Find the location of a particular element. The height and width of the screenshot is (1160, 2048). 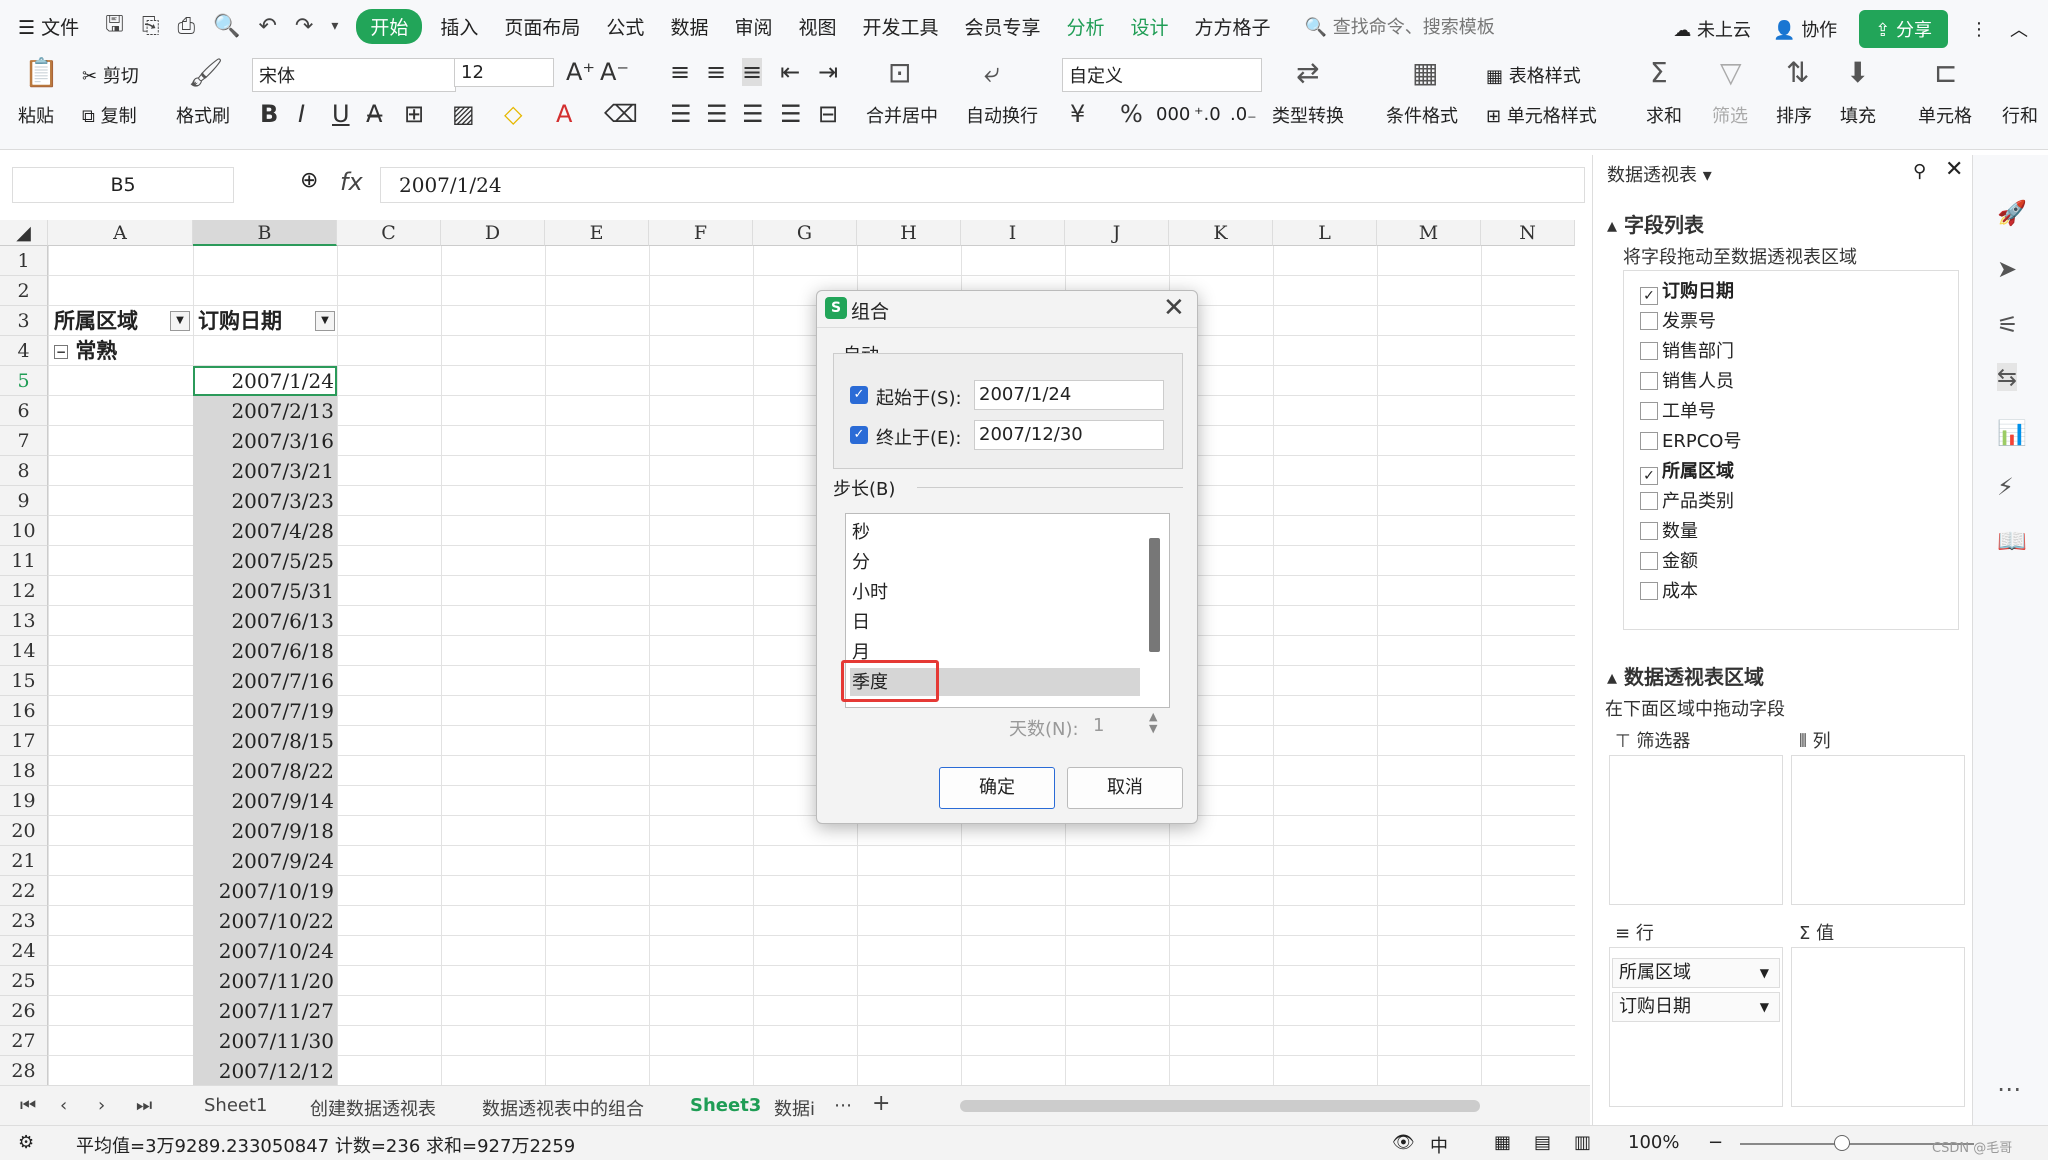

row-header: 13 is located at coordinates (24, 621).